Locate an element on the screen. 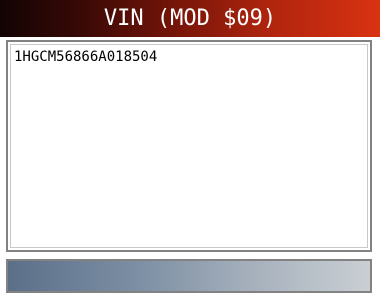 This screenshot has width=380, height=296. status-bar is located at coordinates (189, 276).